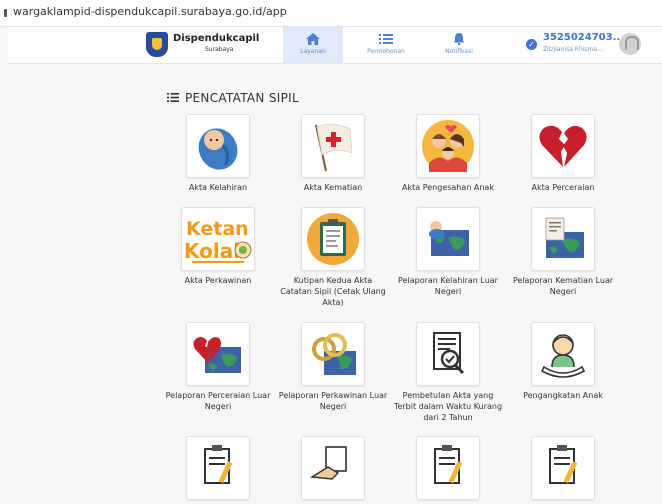 This screenshot has width=662, height=504. I want to click on nav-layanan: Layanan, so click(313, 45).